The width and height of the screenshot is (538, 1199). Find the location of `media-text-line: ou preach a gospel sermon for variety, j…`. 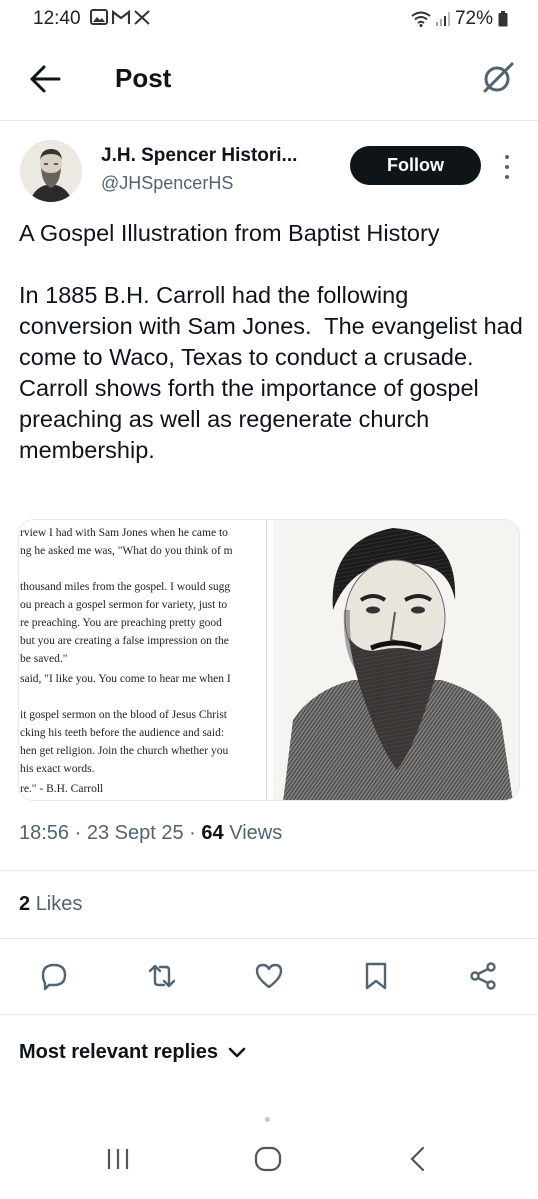

media-text-line: ou preach a gospel sermon for variety, j… is located at coordinates (124, 605).